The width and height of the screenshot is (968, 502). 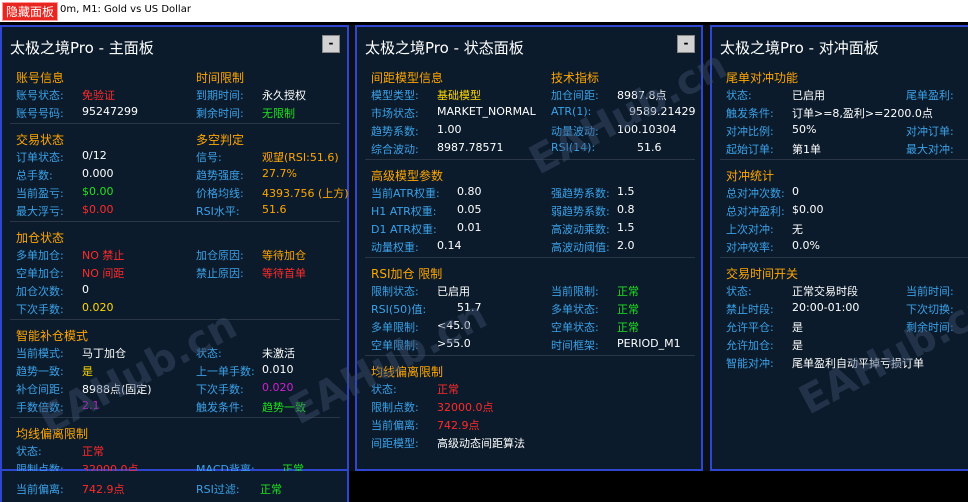 What do you see at coordinates (40, 353) in the screenshot?
I see `current-mode-label: 当前模式:` at bounding box center [40, 353].